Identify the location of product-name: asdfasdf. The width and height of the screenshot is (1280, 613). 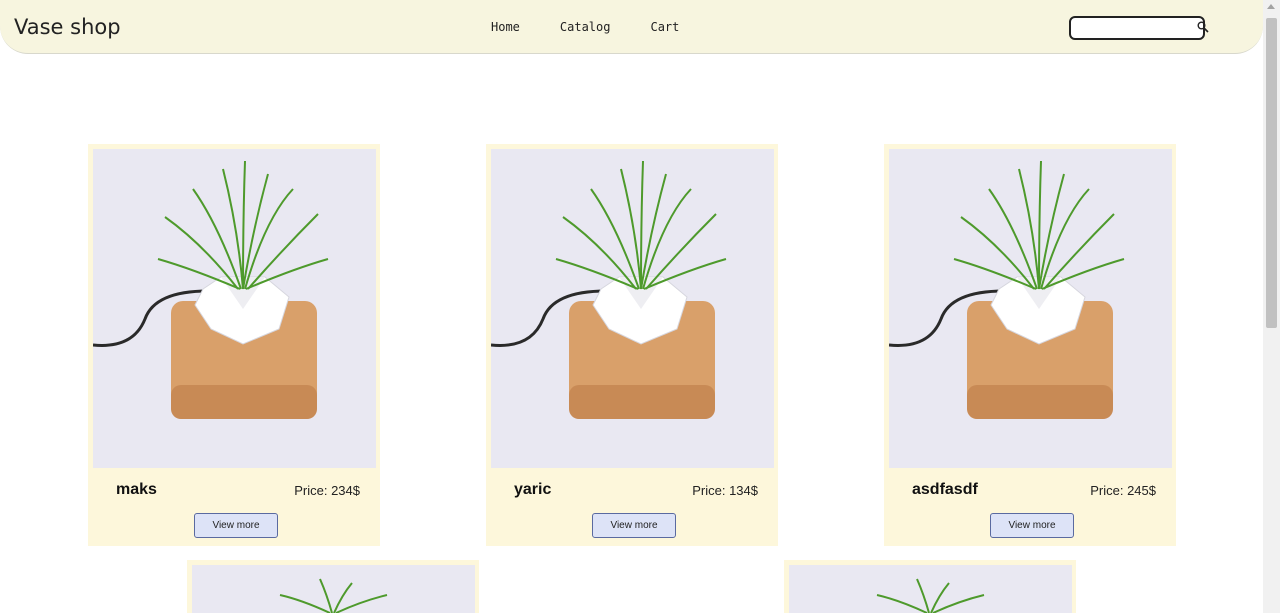
(945, 489).